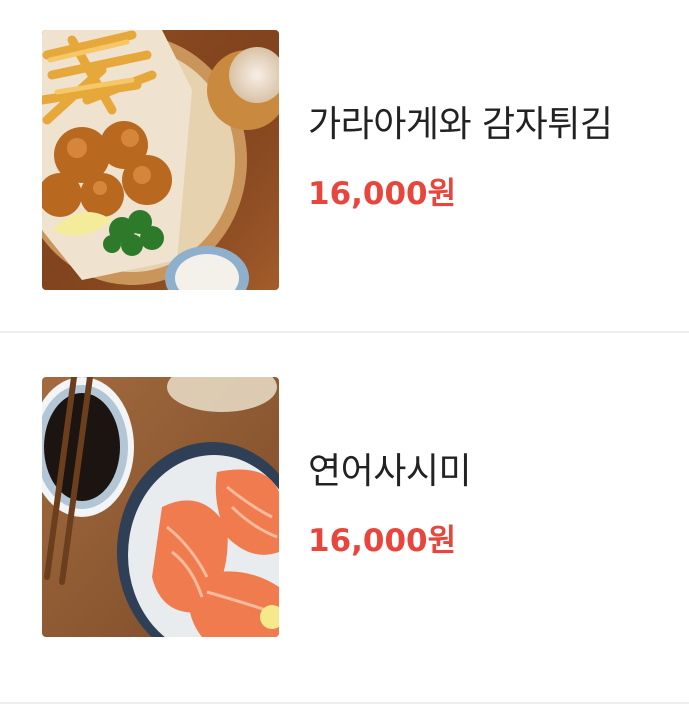 This screenshot has width=689, height=705. I want to click on karaage-fries-photo, so click(160, 160).